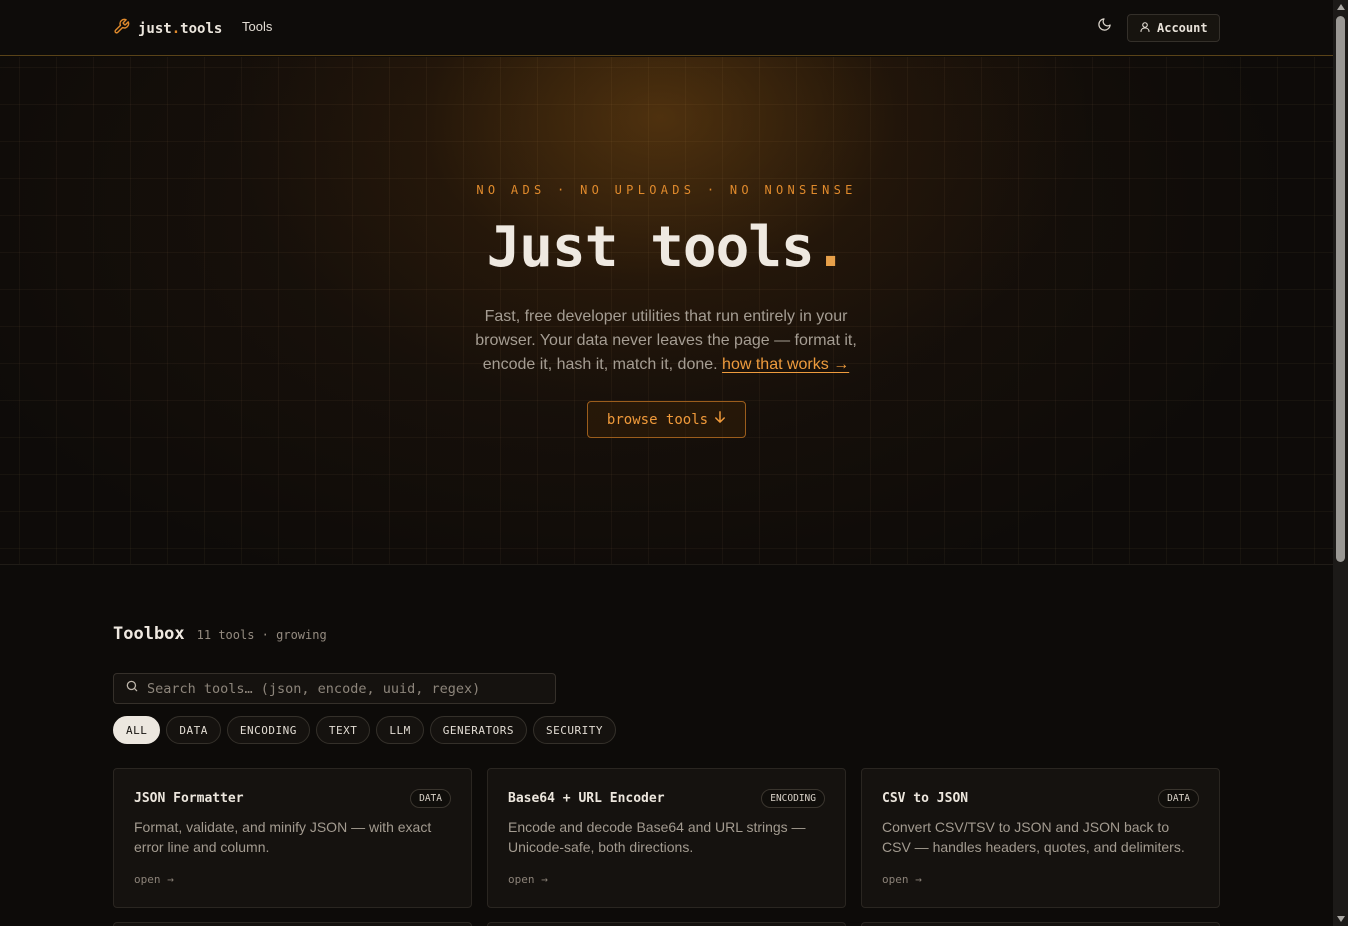  I want to click on tool-card-title: Base64 + URL Encoder, so click(586, 798).